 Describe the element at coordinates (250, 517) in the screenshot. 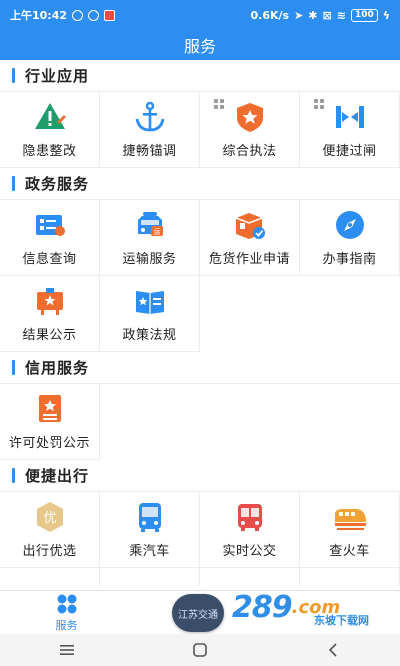

I see `city-bus-icon` at that location.